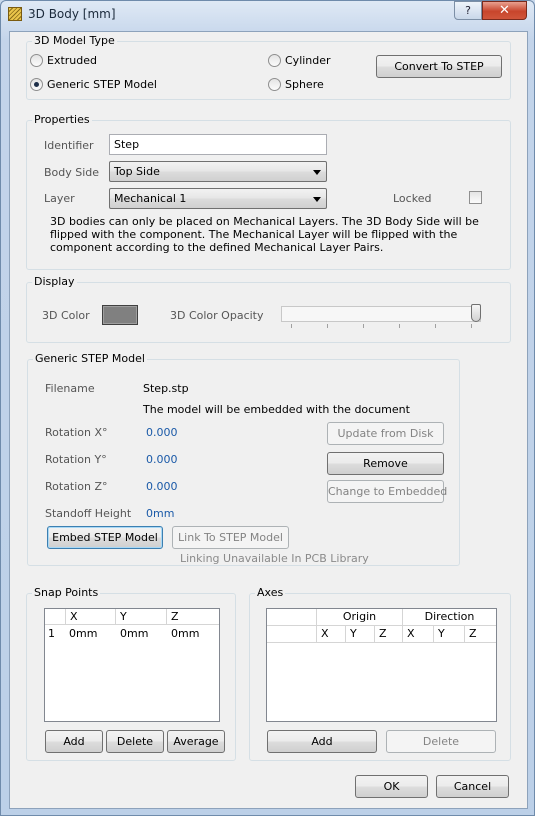 The width and height of the screenshot is (535, 816). I want to click on layer-select: Mechanical 1, so click(218, 198).